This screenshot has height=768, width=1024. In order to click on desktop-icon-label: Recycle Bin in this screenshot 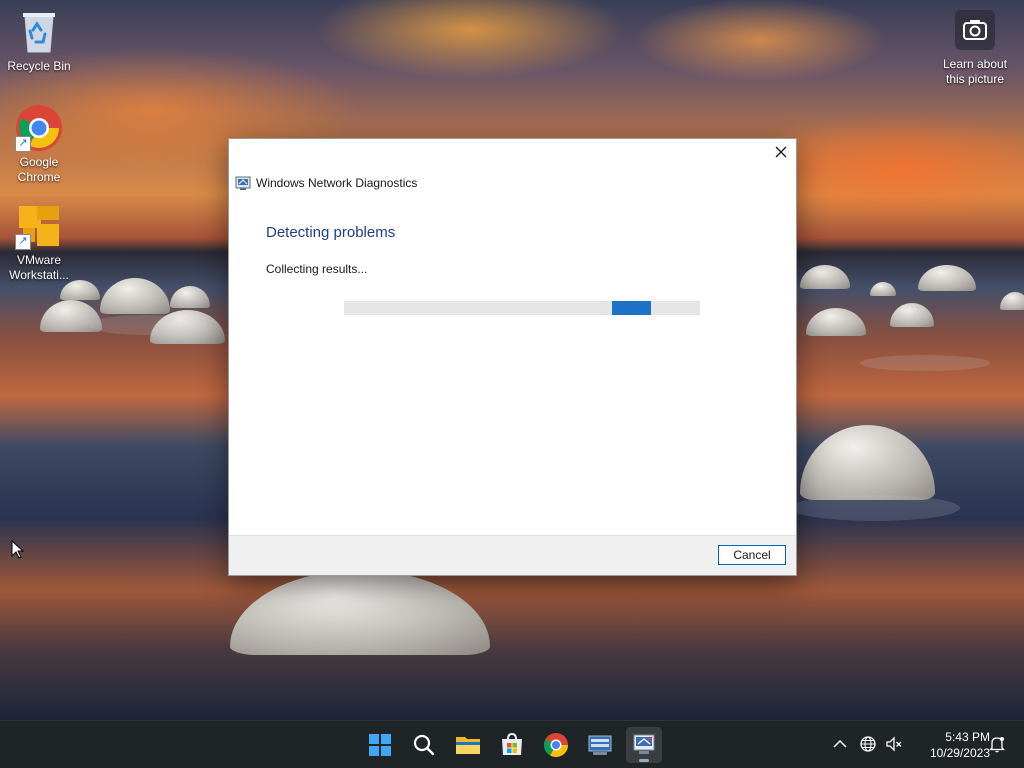, I will do `click(39, 66)`.